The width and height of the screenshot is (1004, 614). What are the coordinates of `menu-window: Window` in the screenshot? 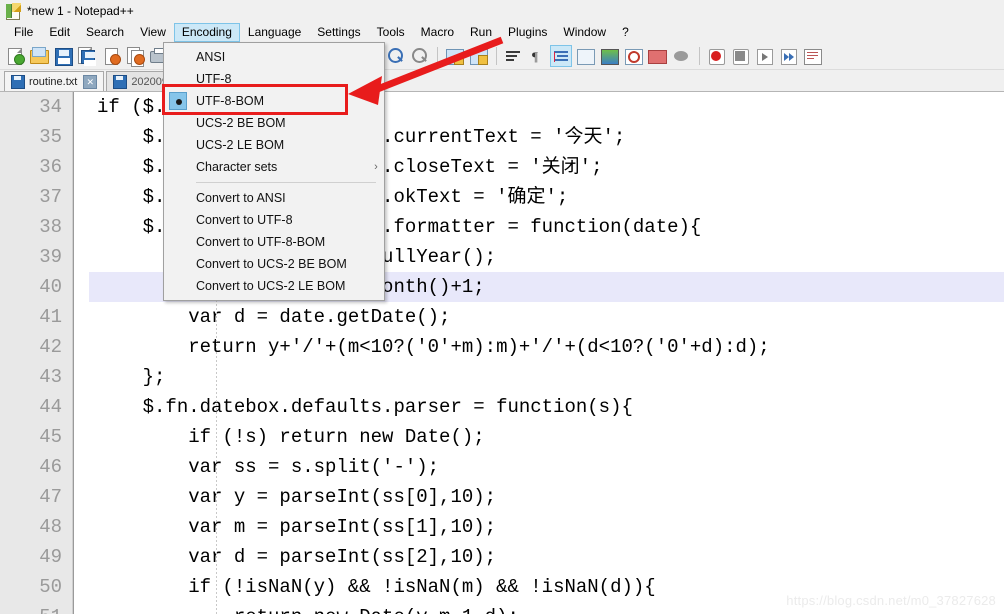 It's located at (584, 32).